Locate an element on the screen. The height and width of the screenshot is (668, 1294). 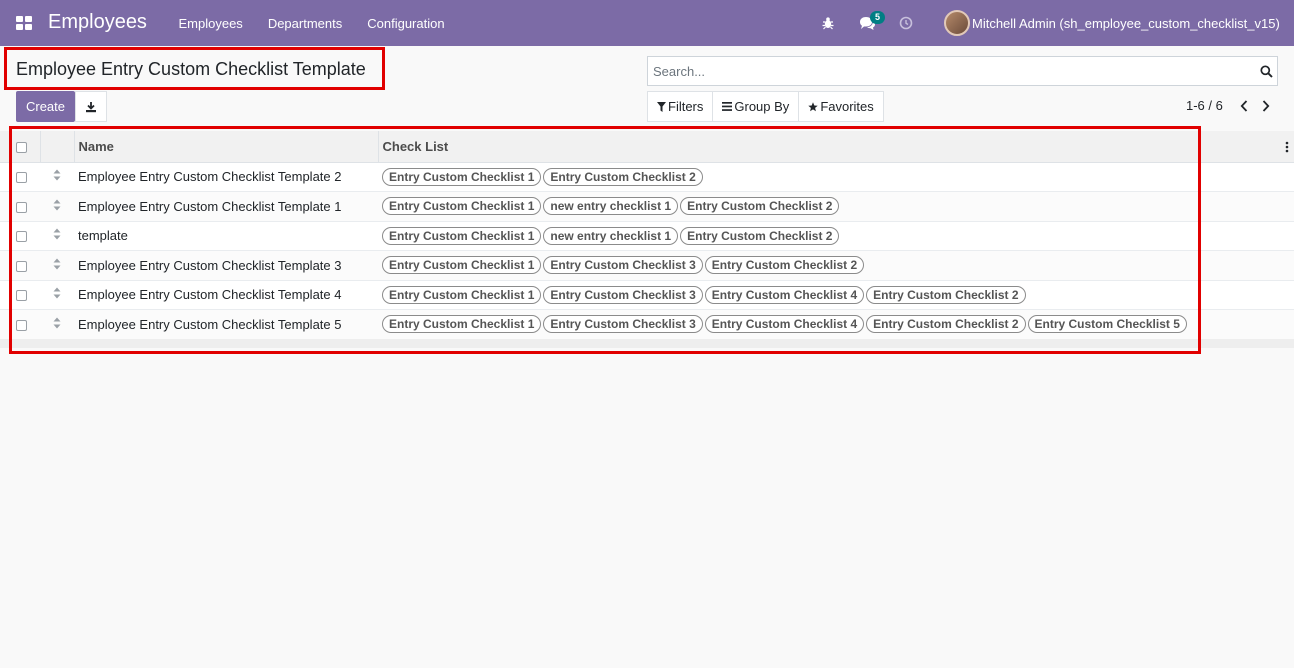
filters-button: Filters is located at coordinates (681, 106).